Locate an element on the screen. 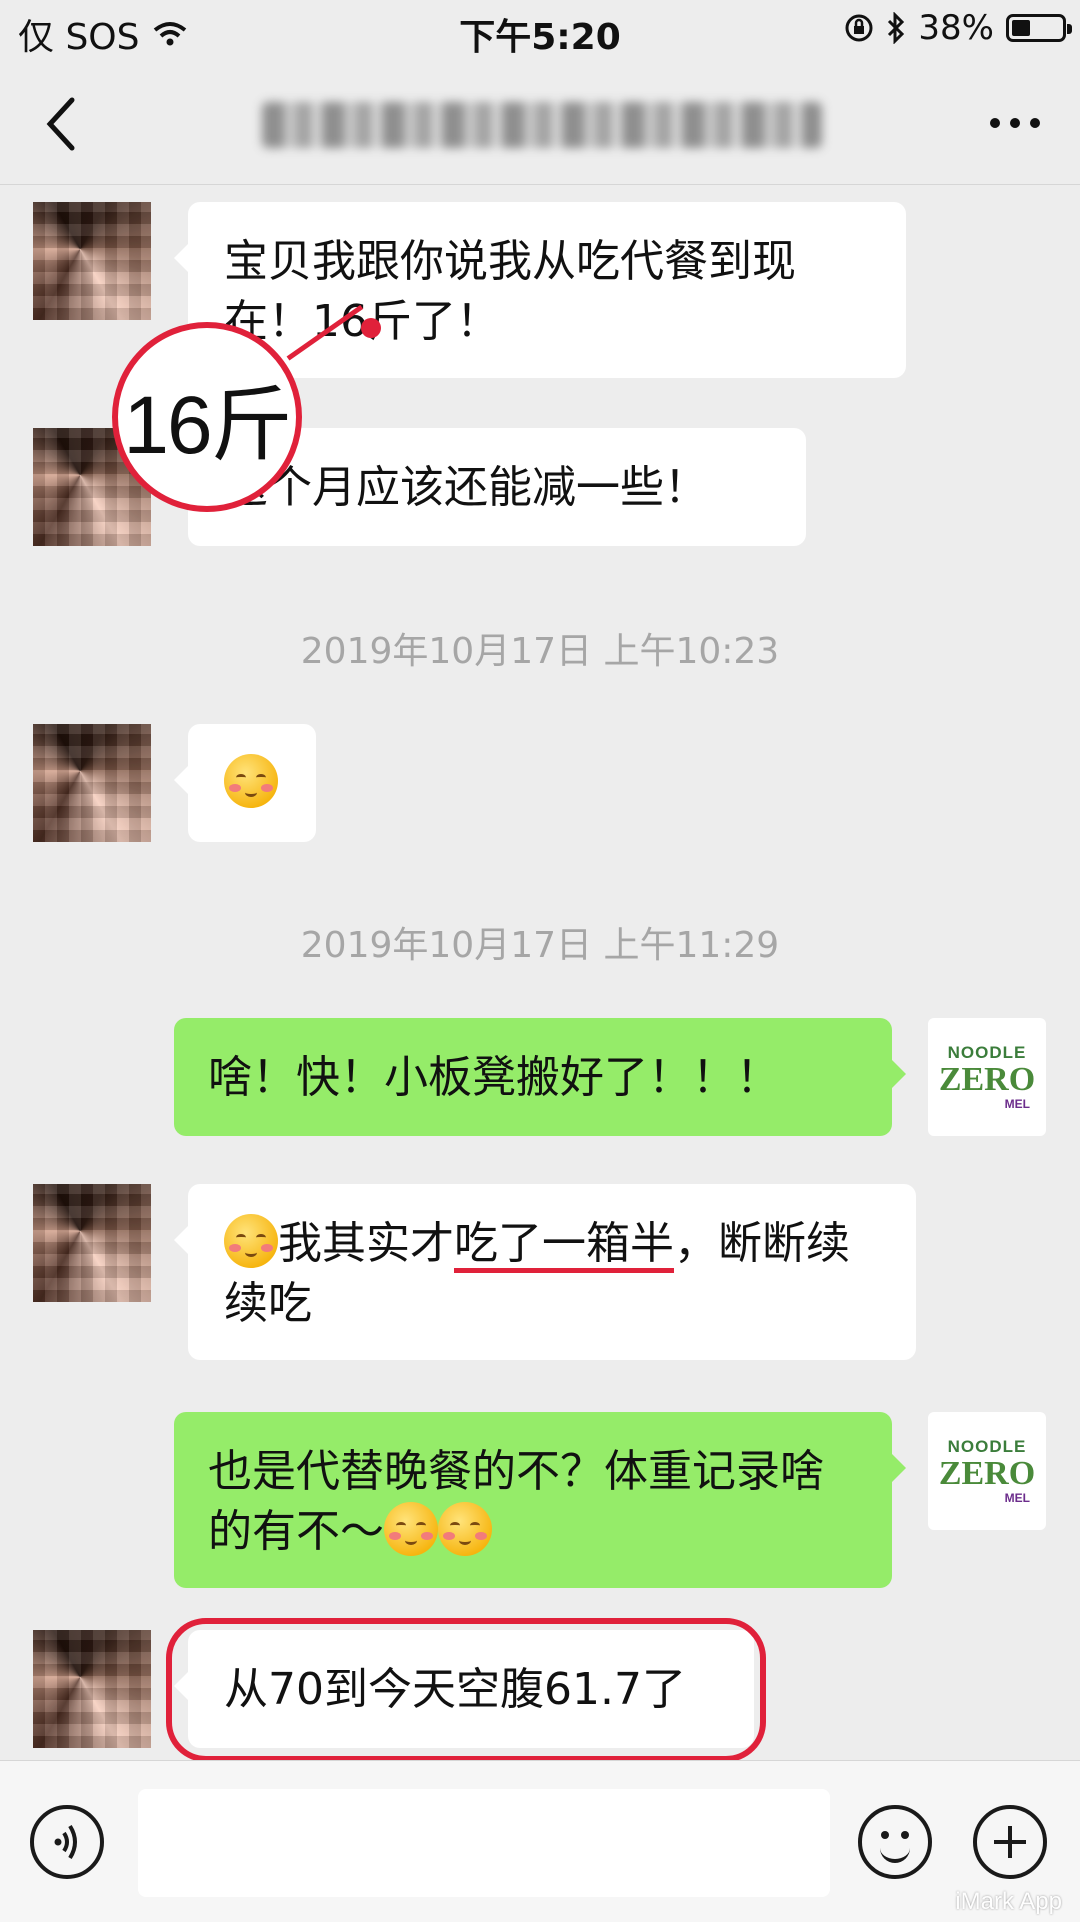 This screenshot has height=1922, width=1080. message-text: 我其实才 is located at coordinates (366, 1243).